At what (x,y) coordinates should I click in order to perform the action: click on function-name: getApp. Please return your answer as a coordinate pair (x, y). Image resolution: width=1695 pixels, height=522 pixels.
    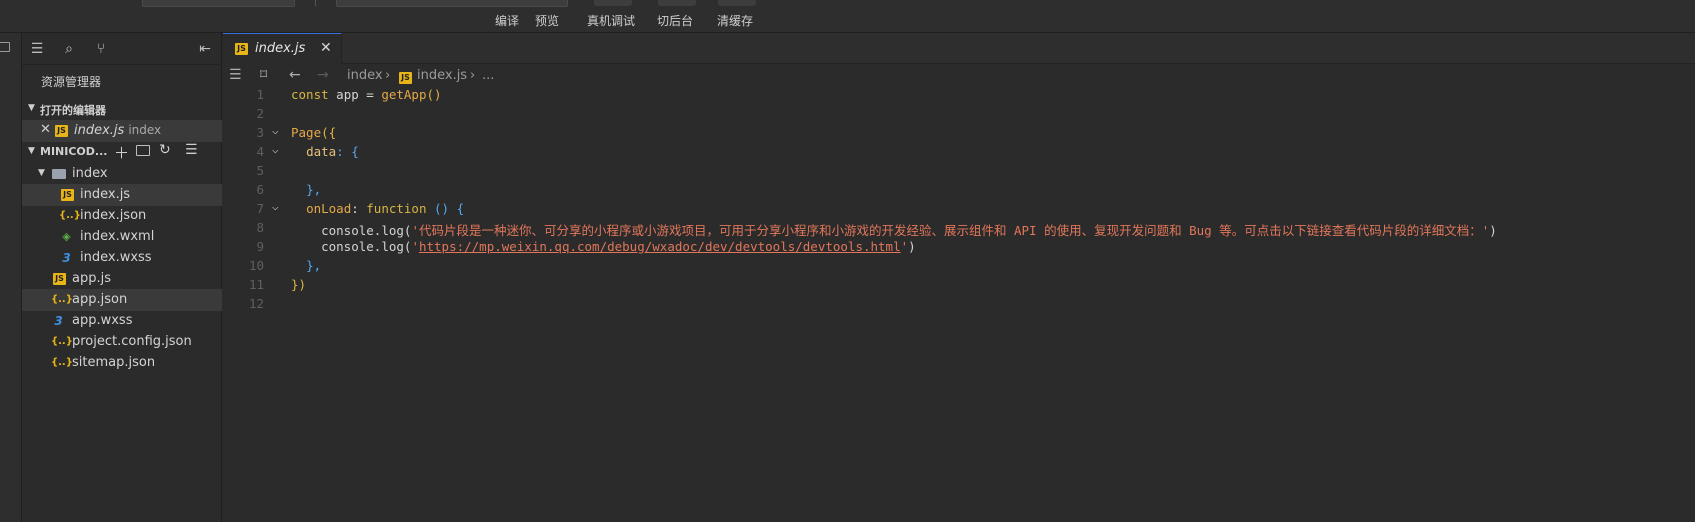
    Looking at the image, I should click on (404, 94).